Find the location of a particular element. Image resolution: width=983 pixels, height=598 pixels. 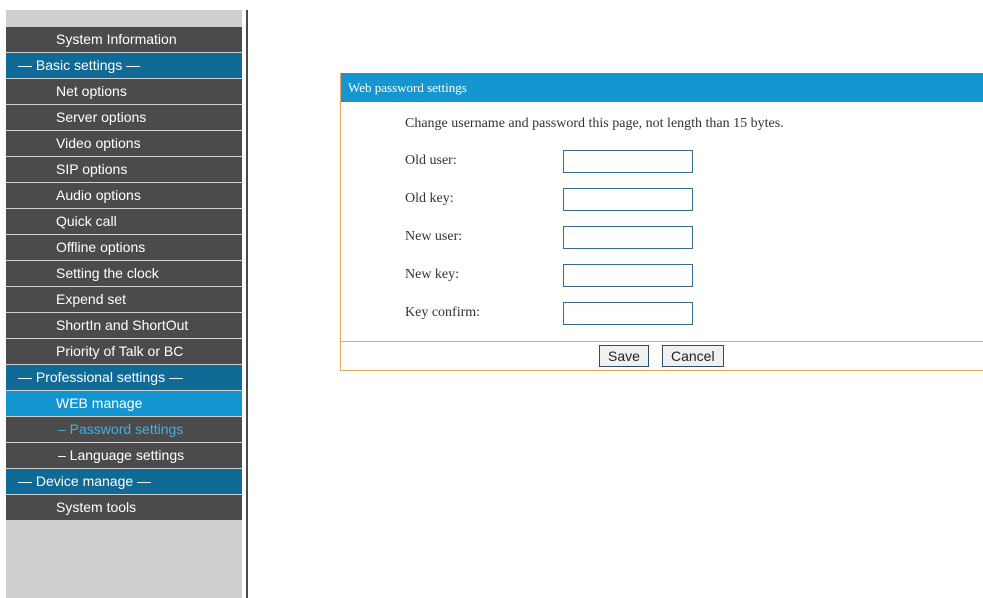

sidebar-item-system-tools: System tools is located at coordinates (124, 507).